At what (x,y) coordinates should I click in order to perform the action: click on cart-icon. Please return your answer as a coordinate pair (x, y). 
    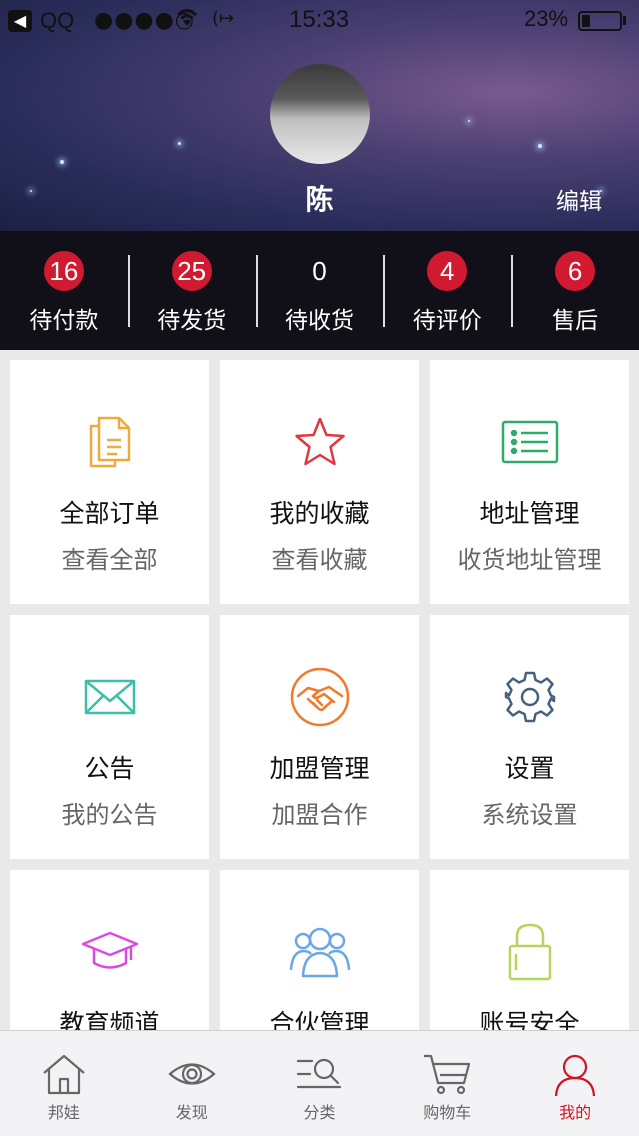
    Looking at the image, I should click on (447, 1076).